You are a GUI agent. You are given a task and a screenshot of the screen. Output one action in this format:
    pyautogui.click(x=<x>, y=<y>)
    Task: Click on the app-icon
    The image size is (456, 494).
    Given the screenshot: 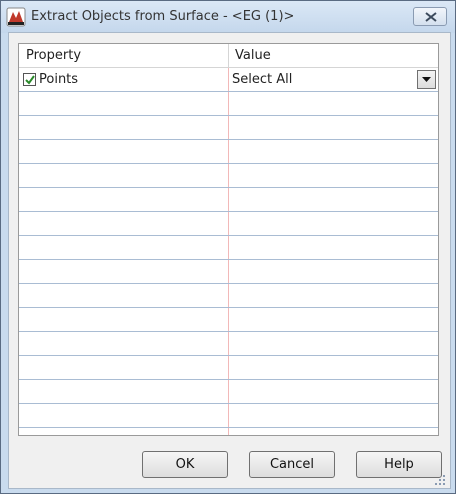 What is the action you would take?
    pyautogui.click(x=16, y=17)
    